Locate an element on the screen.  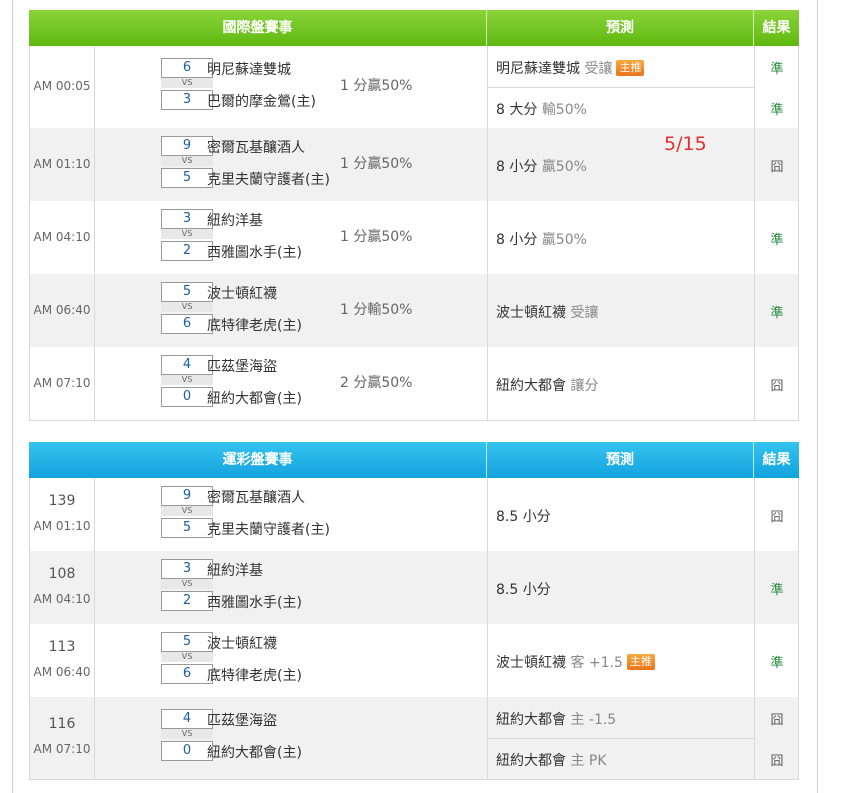
match-row: 139 AM 01:10 9 VS 5 密爾瓦基釀酒人 克里夫蘭守護者(主) 8.5 小分囧 is located at coordinates (414, 515).